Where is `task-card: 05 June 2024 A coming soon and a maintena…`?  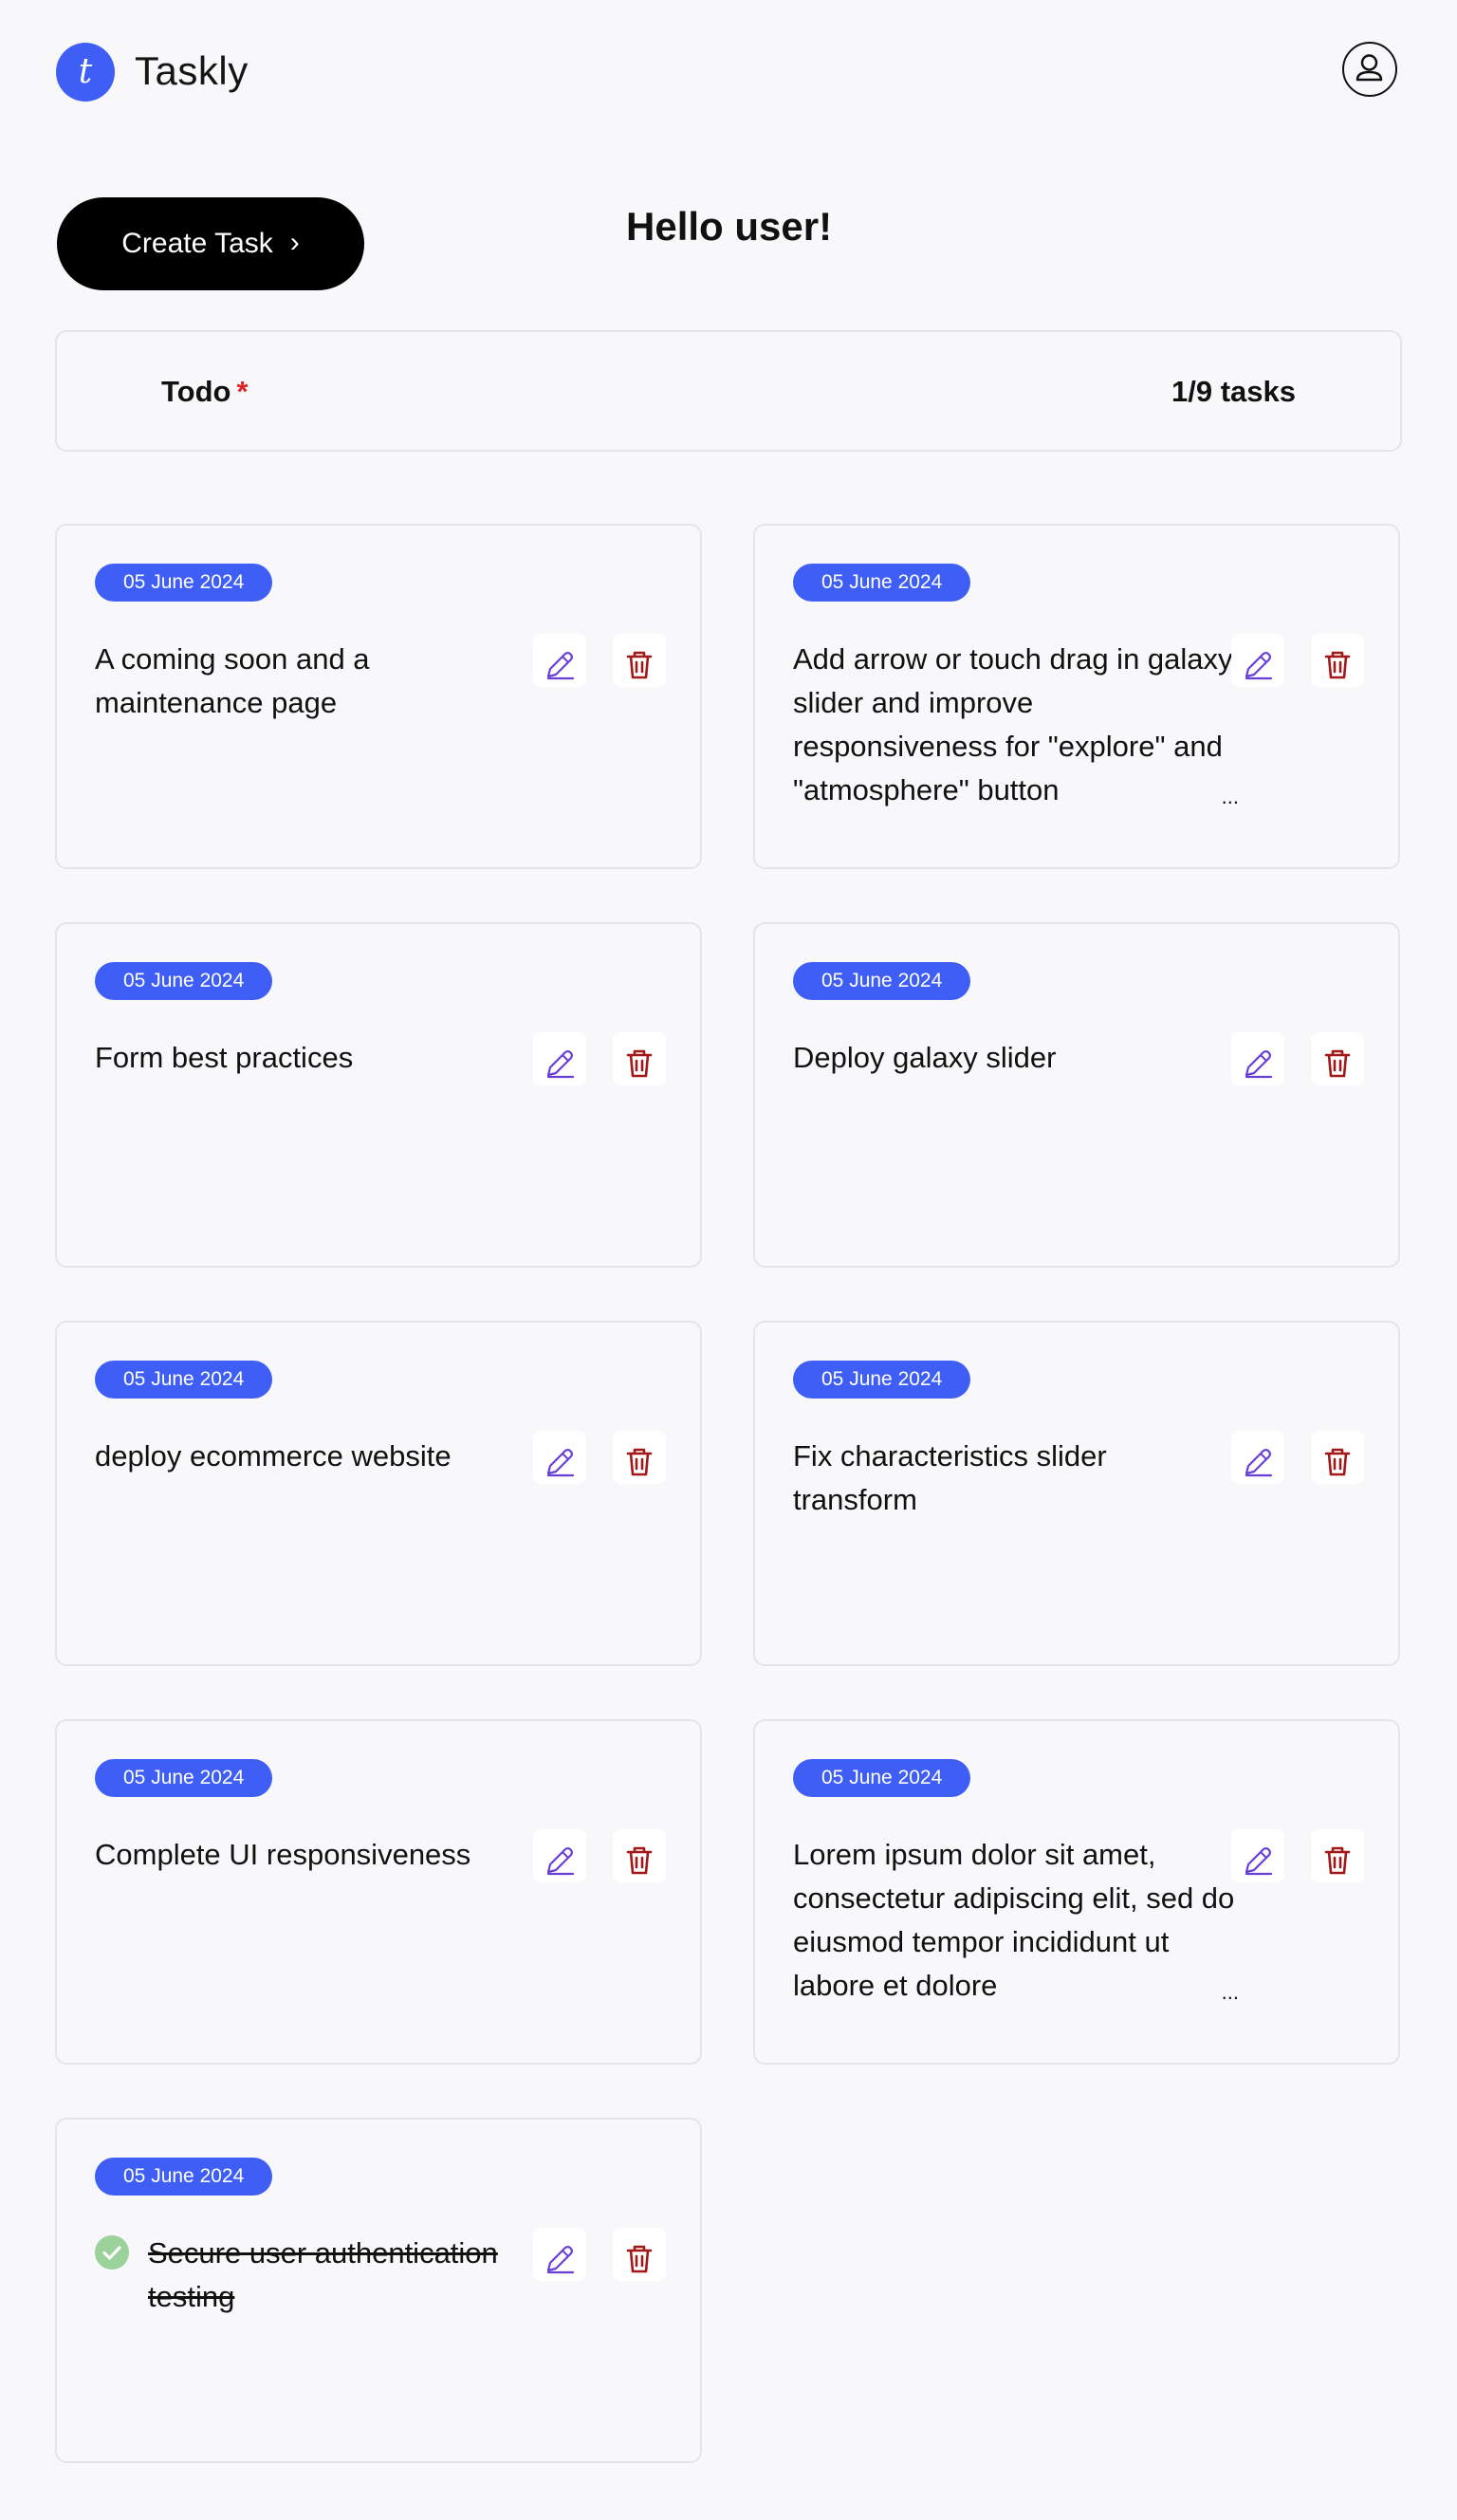 task-card: 05 June 2024 A coming soon and a maintena… is located at coordinates (378, 697).